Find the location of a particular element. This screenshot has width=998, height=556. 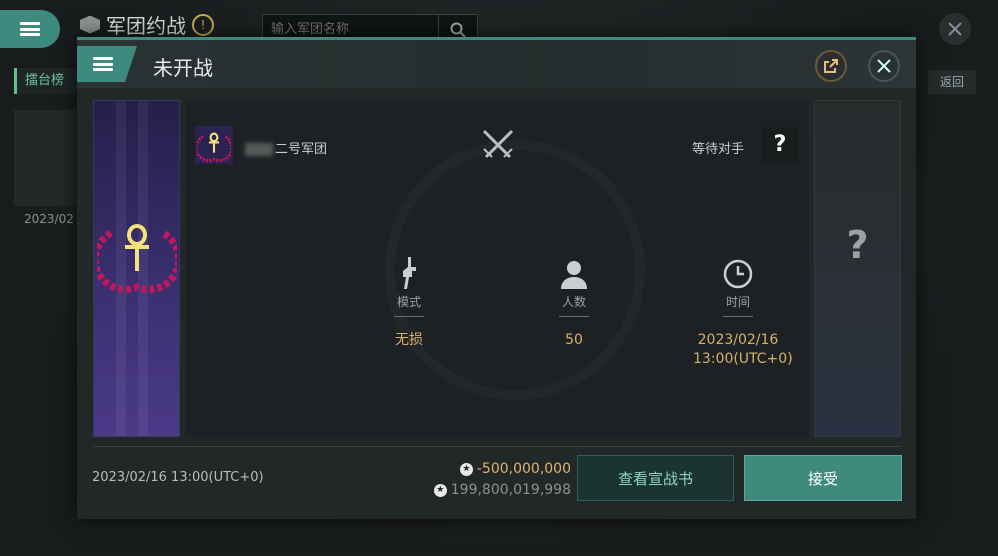

time-label: 时间 is located at coordinates (737, 302).